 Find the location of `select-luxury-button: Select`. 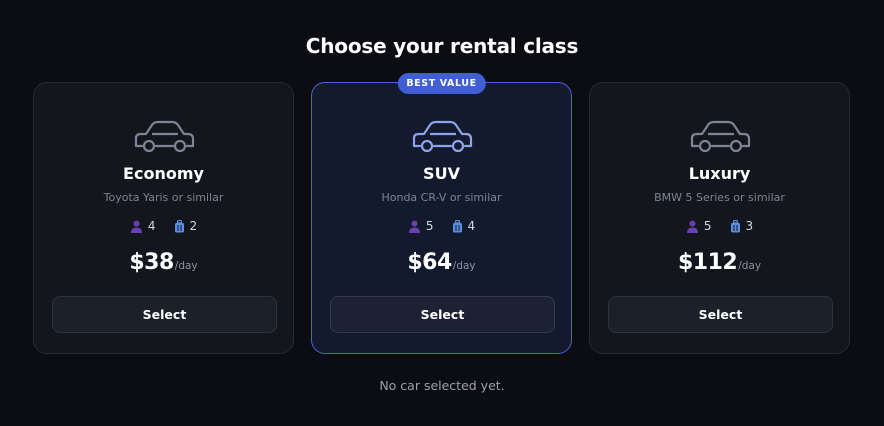

select-luxury-button: Select is located at coordinates (720, 314).